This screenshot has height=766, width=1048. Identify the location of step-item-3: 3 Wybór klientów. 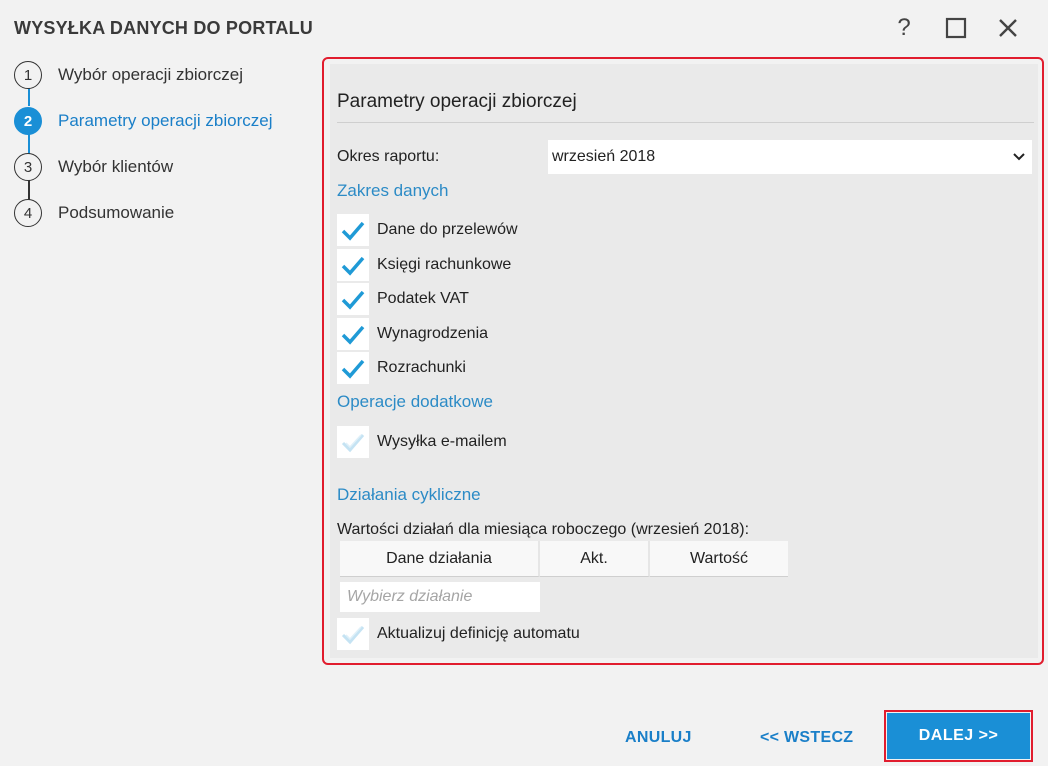
(93, 167).